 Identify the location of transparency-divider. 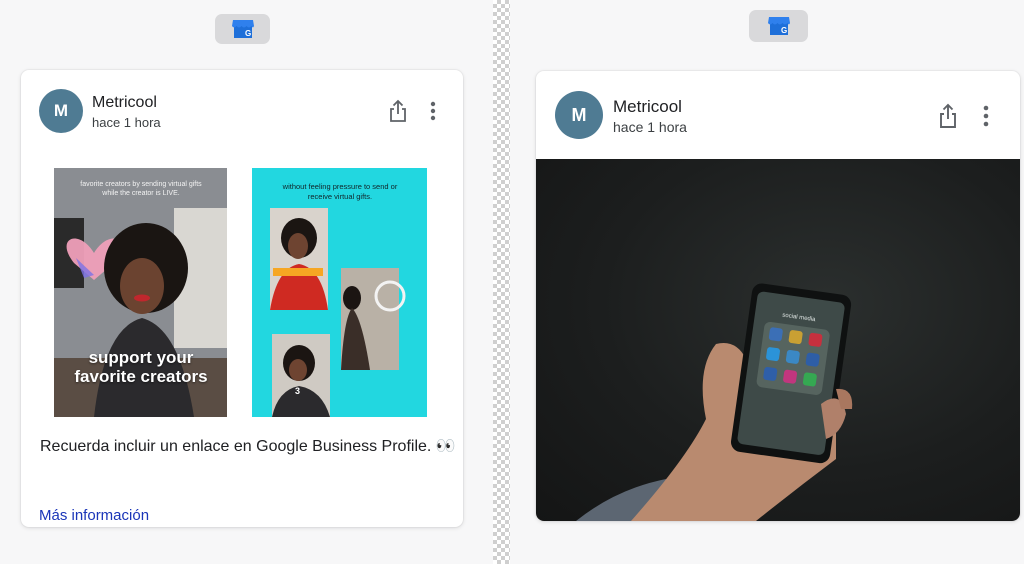
(501, 282).